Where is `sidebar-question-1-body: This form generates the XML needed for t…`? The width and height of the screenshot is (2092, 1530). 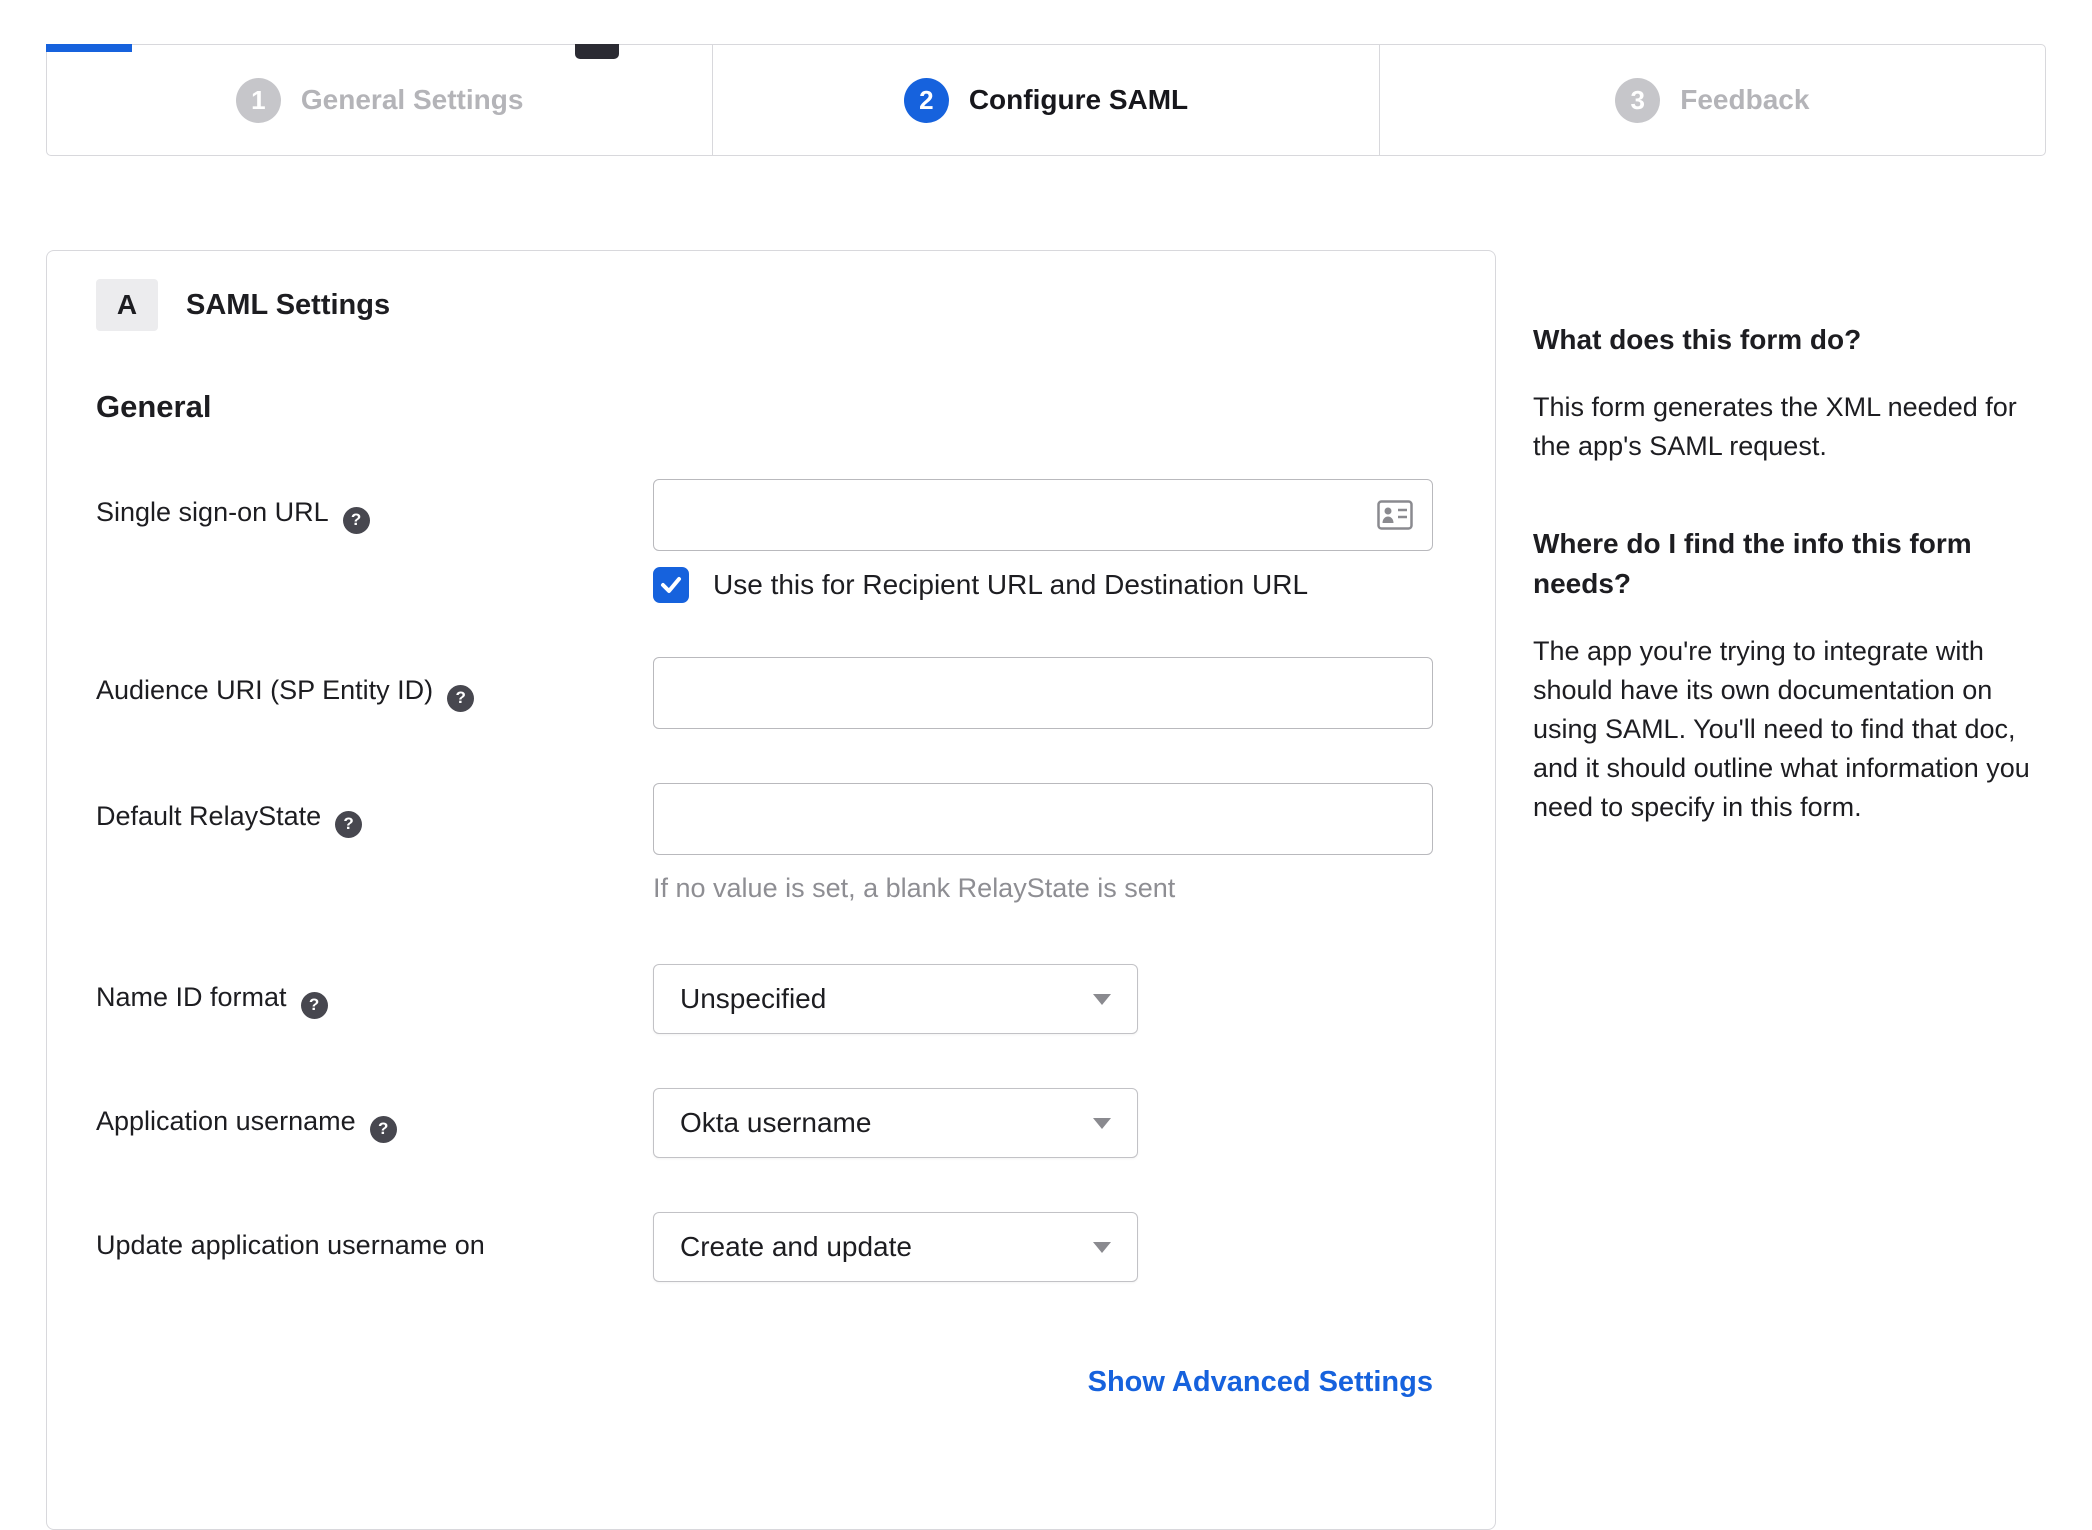
sidebar-question-1-body: This form generates the XML needed for t… is located at coordinates (1775, 426).